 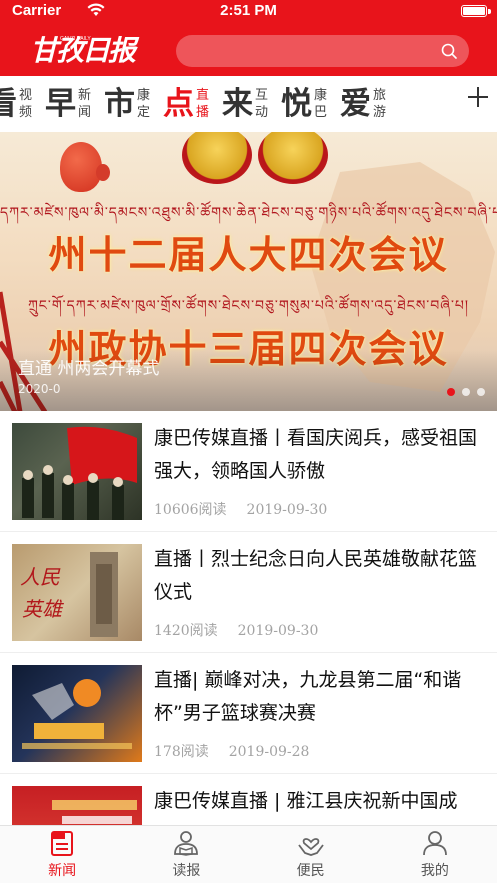 What do you see at coordinates (60, 104) in the screenshot?
I see `category-big-char: 早` at bounding box center [60, 104].